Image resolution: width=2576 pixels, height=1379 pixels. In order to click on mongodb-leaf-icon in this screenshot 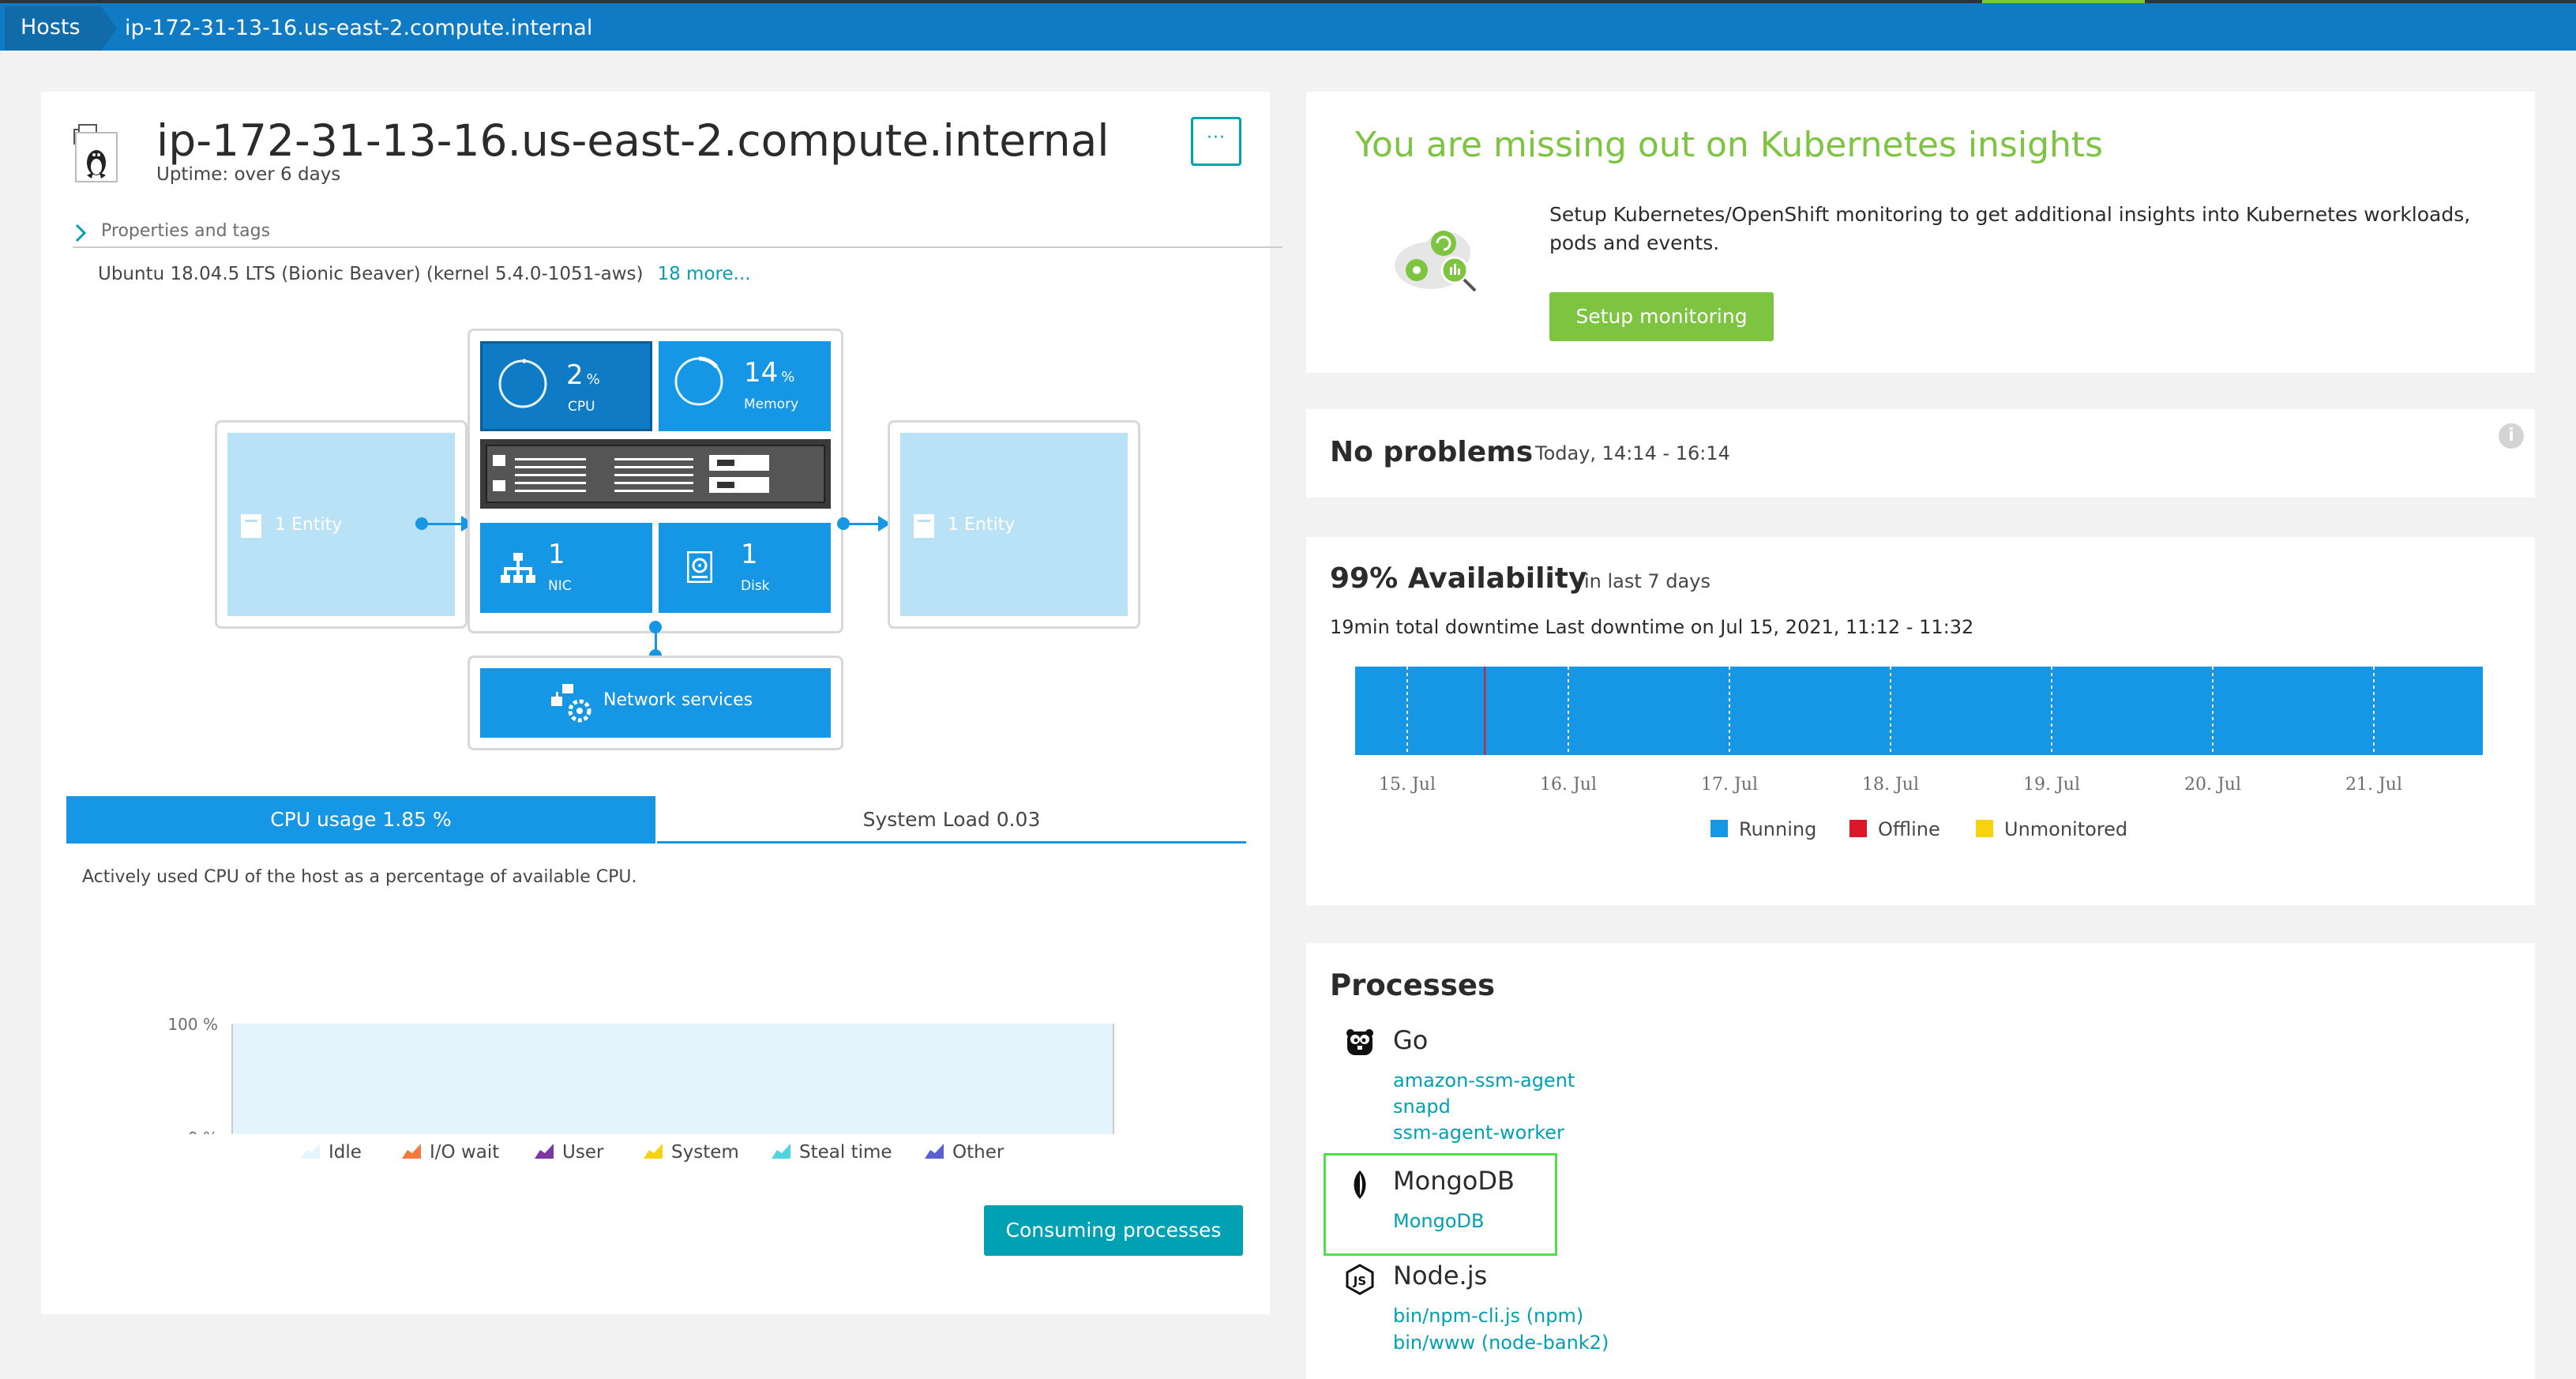, I will do `click(1360, 1184)`.